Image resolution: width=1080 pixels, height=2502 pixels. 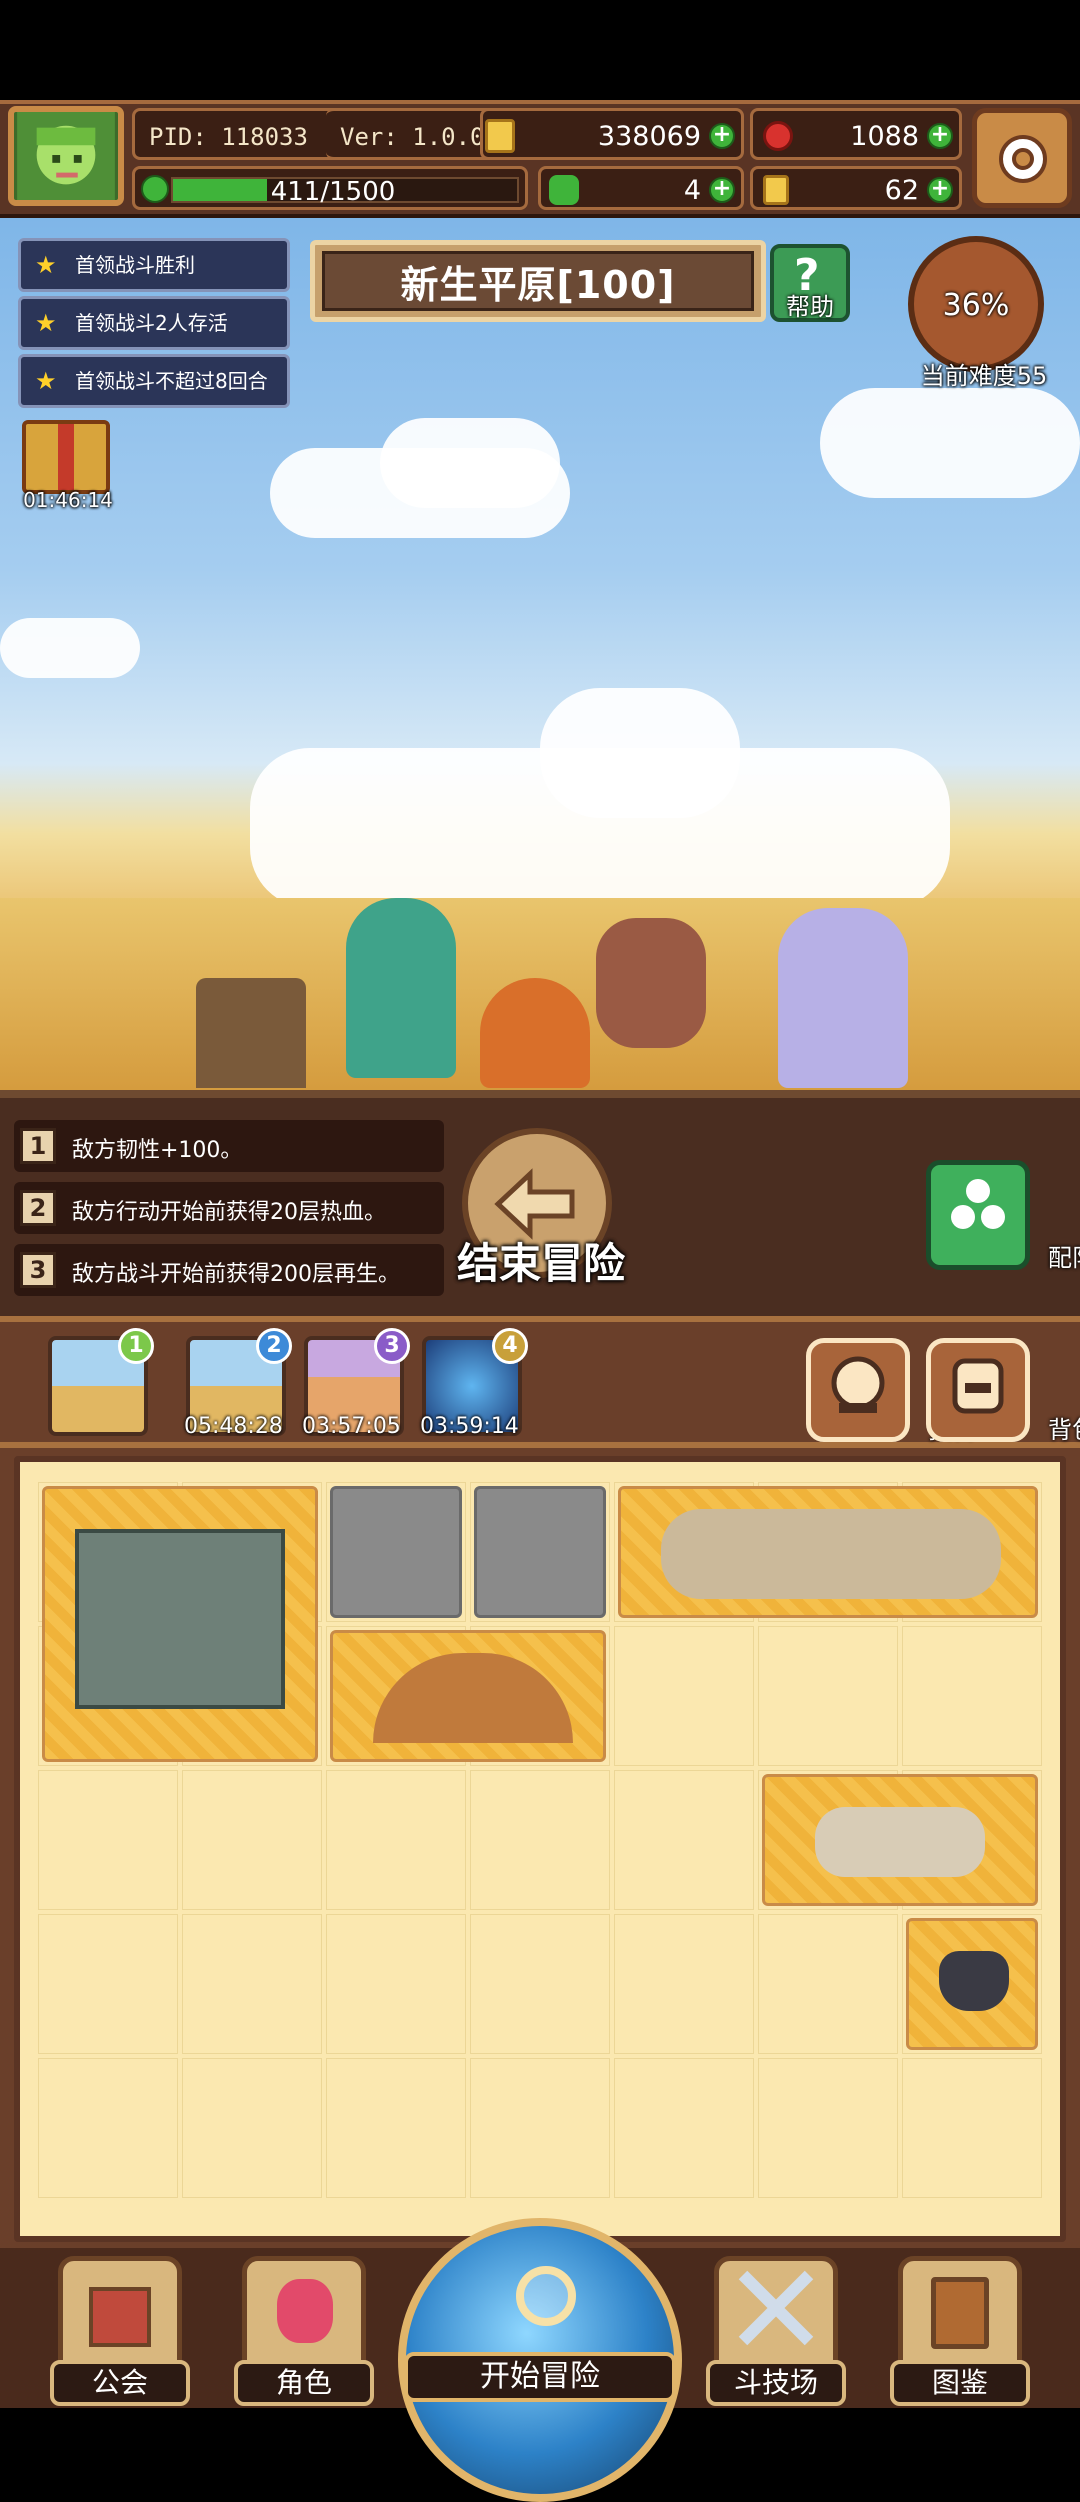 I want to click on settings-button, so click(x=1022, y=158).